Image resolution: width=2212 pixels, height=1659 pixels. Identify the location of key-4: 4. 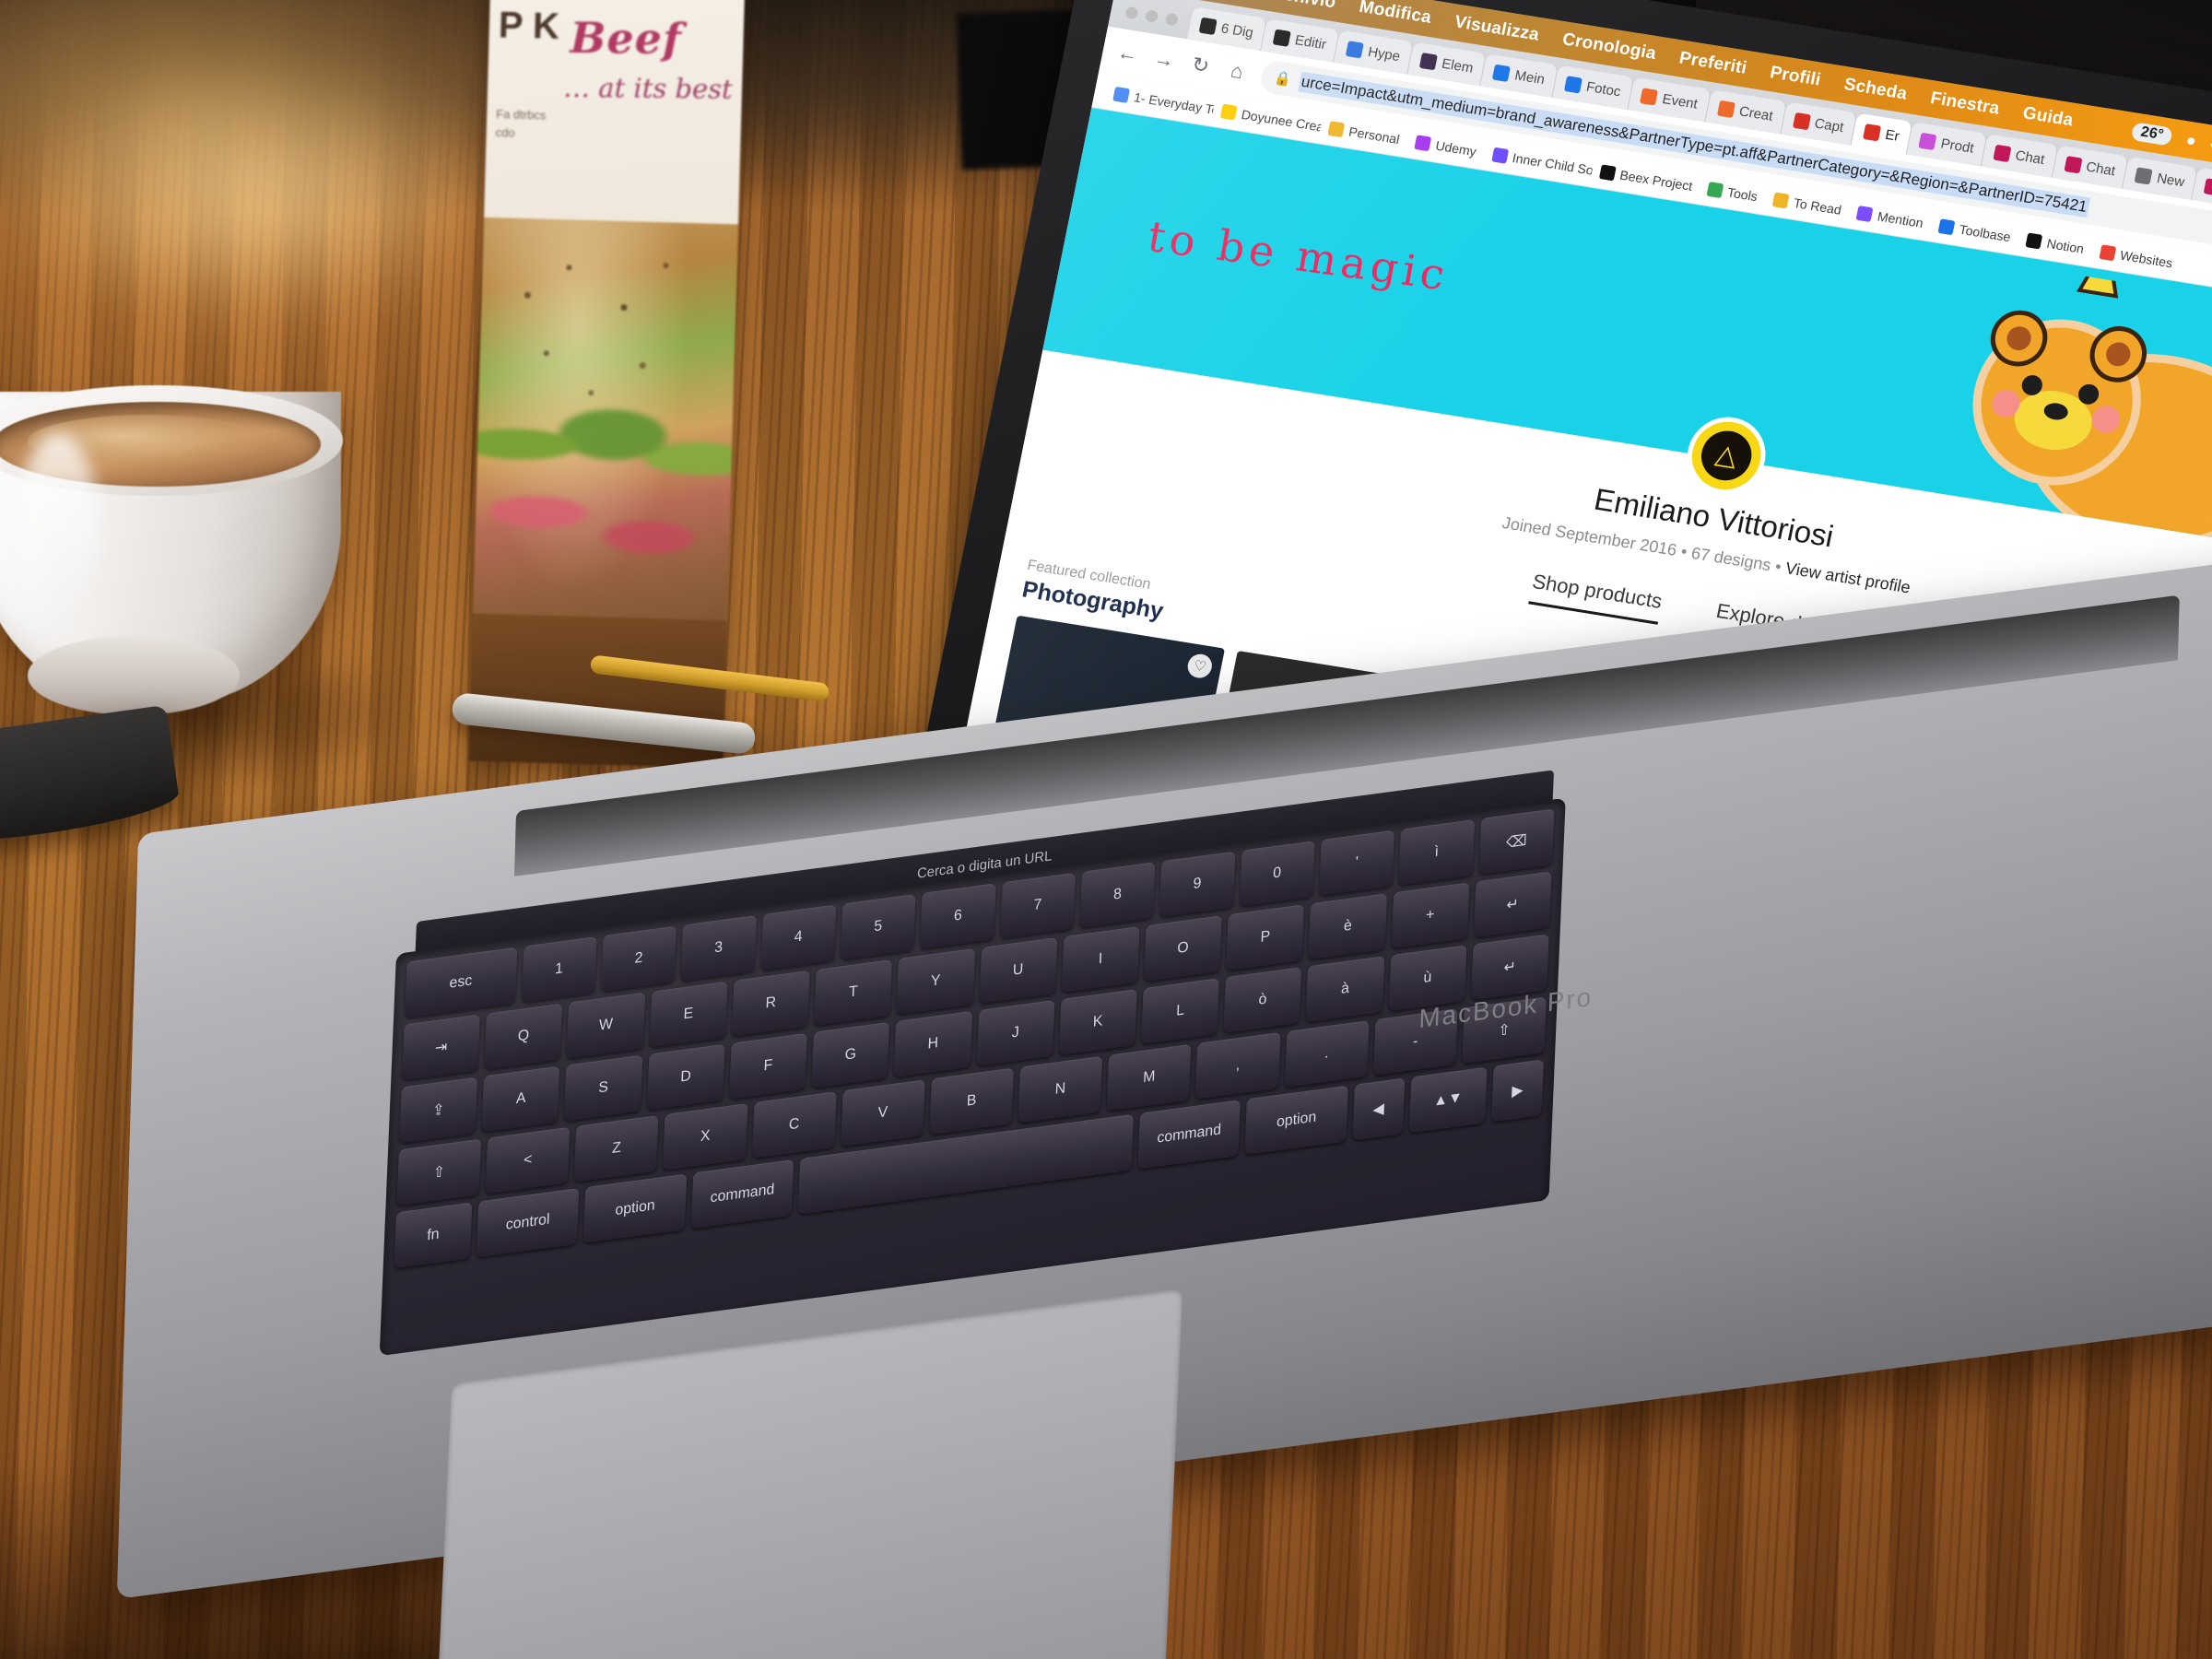
(798, 937).